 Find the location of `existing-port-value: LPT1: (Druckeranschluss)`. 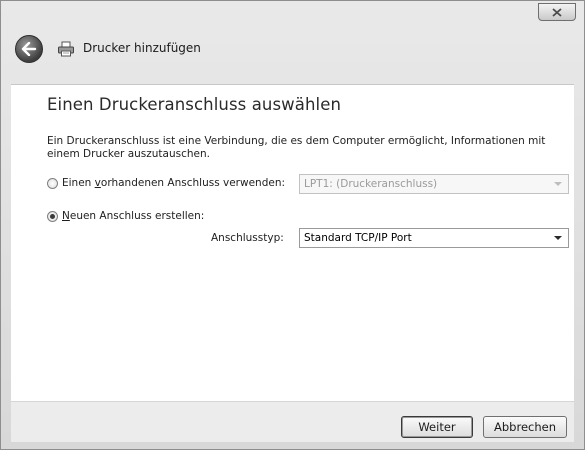

existing-port-value: LPT1: (Druckeranschluss) is located at coordinates (371, 184).